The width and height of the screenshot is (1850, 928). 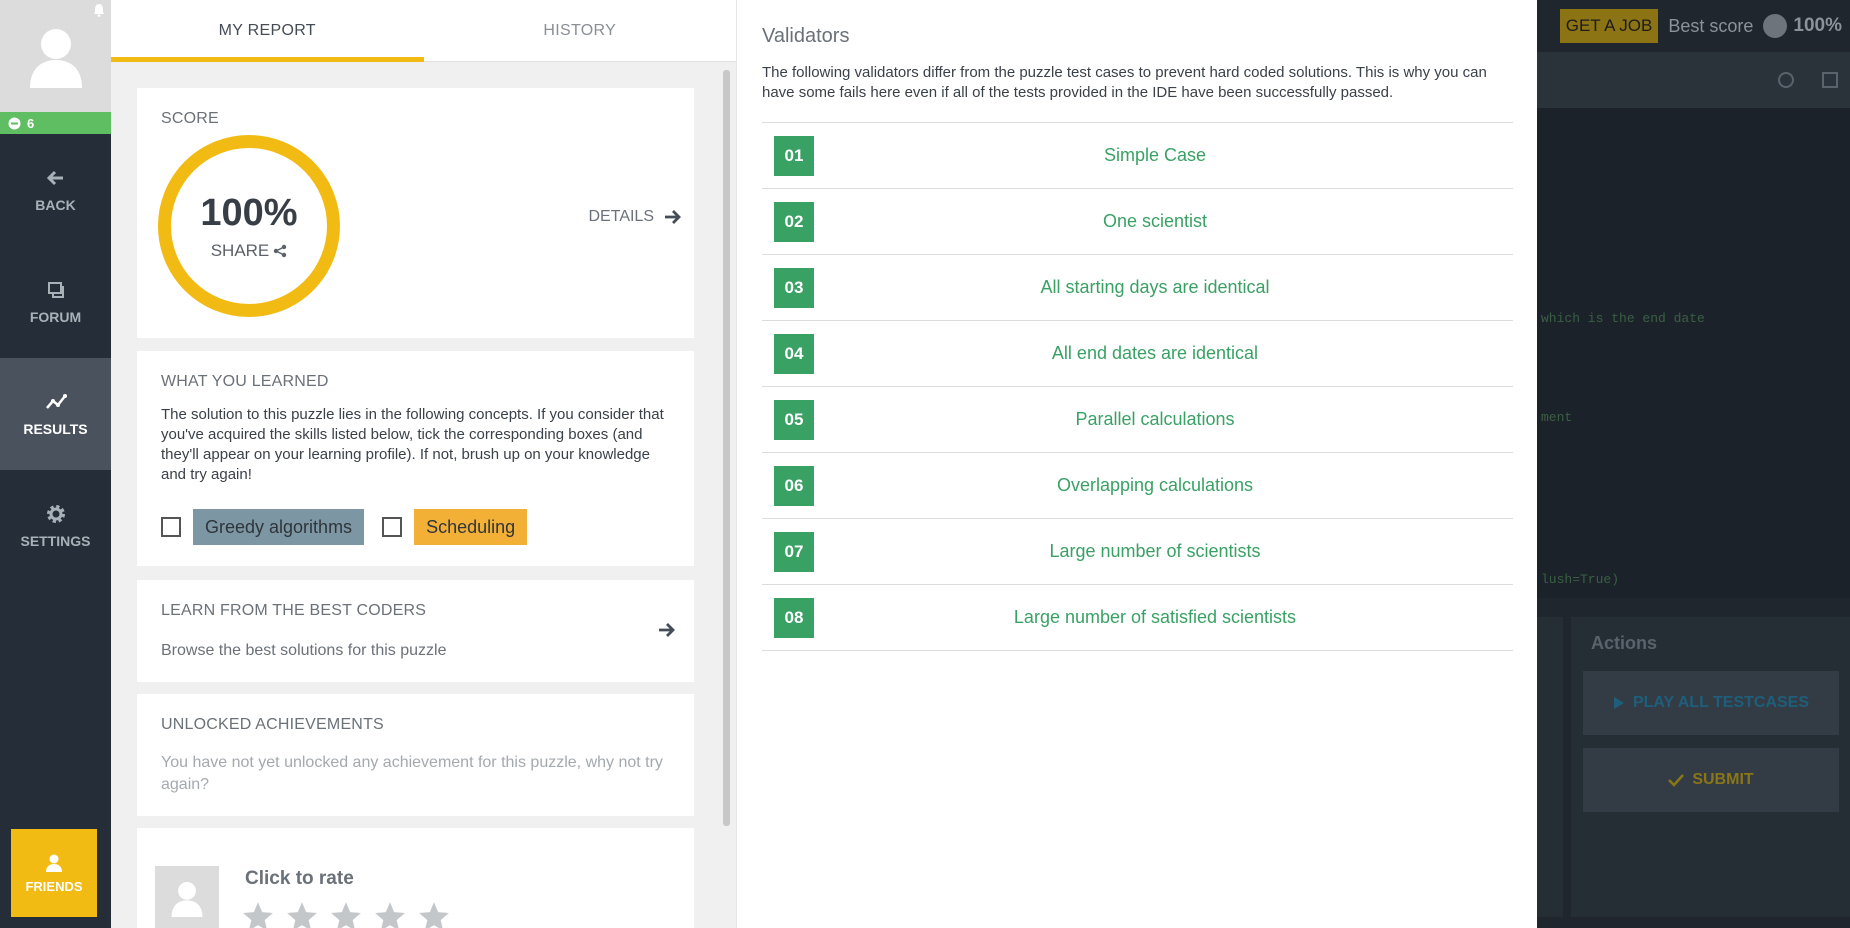 What do you see at coordinates (99, 10) in the screenshot?
I see `bell-icon` at bounding box center [99, 10].